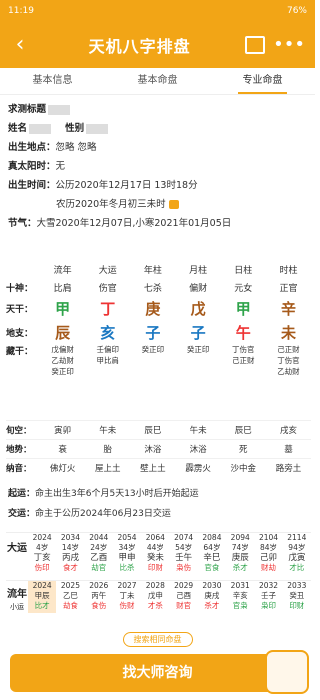 This screenshot has width=320, height=700. What do you see at coordinates (240, 597) in the screenshot?
I see `liunian-item: 2031 辛亥 官枭` at bounding box center [240, 597].